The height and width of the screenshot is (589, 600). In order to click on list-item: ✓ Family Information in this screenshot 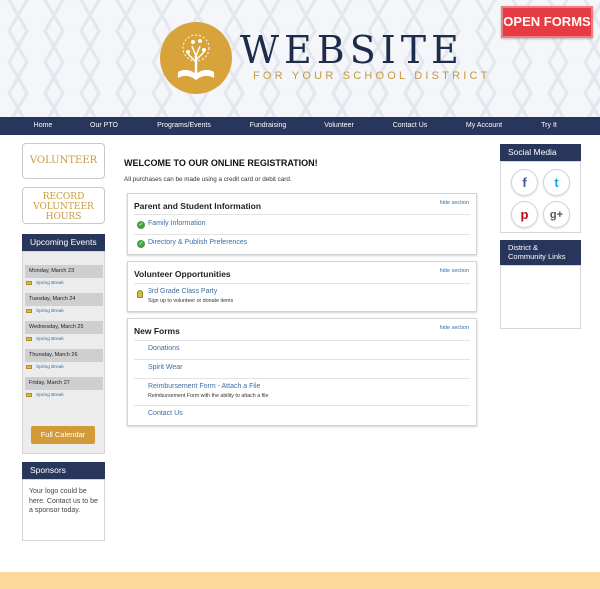, I will do `click(302, 224)`.